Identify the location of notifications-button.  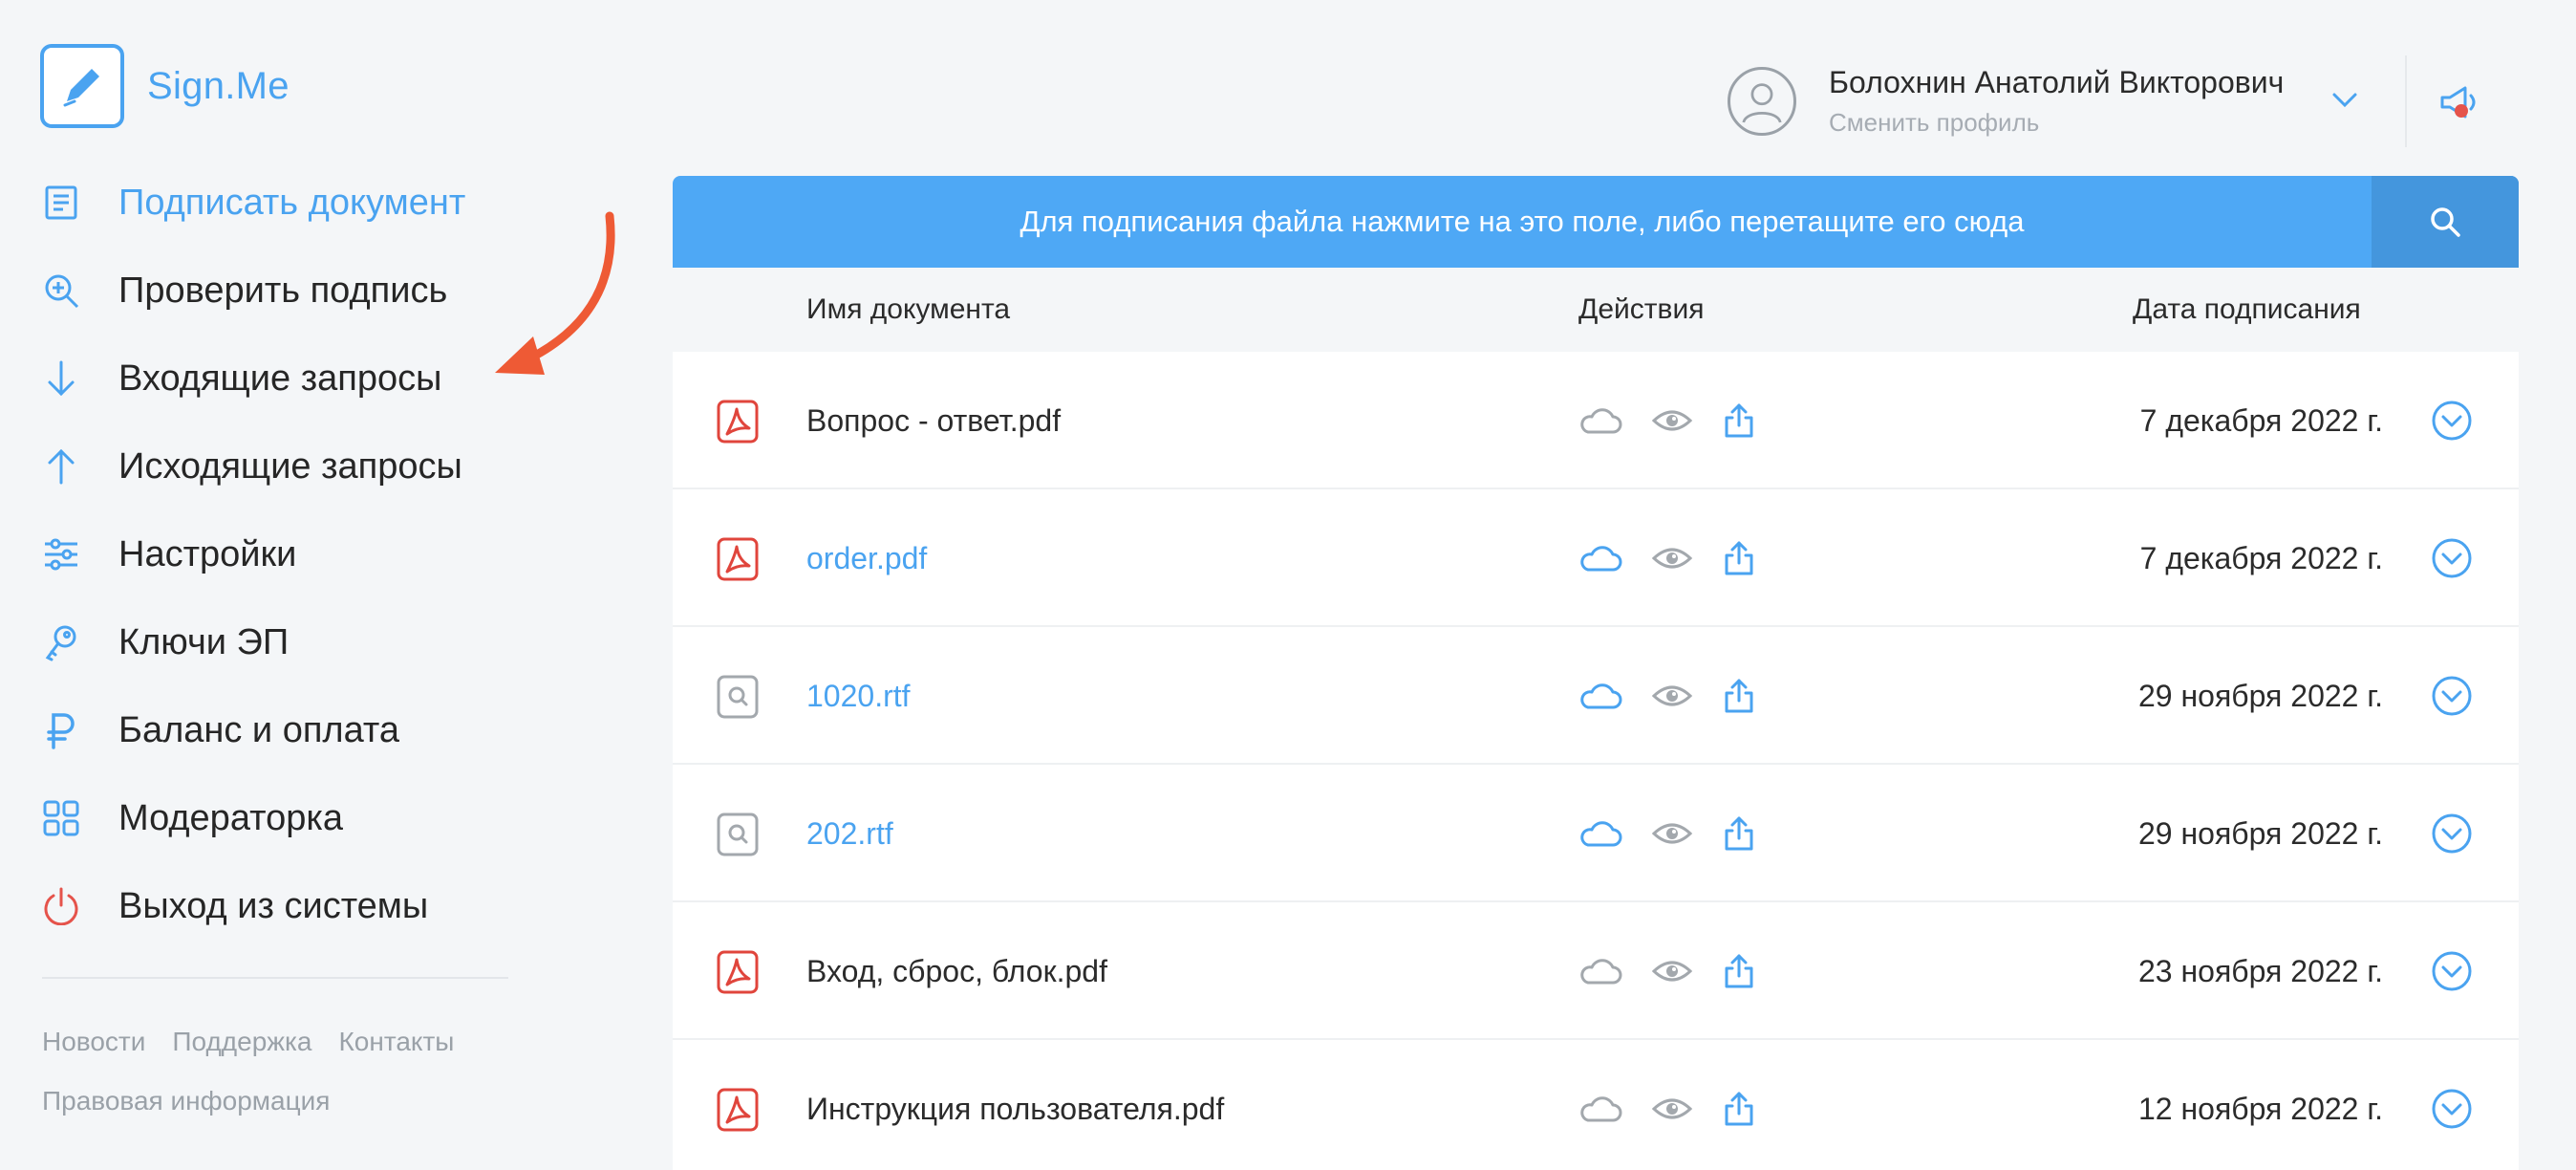
(2459, 104).